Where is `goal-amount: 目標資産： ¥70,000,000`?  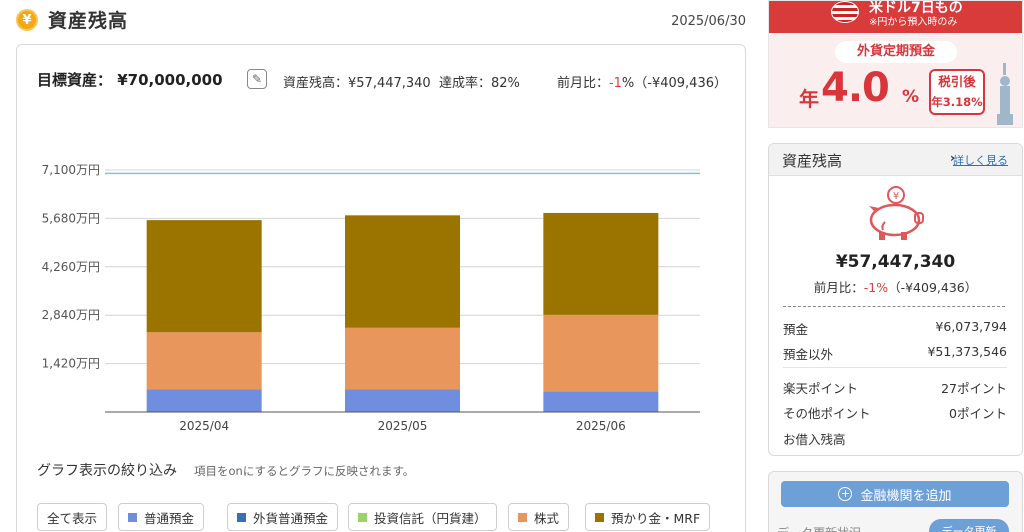
goal-amount: 目標資産： ¥70,000,000 is located at coordinates (130, 80).